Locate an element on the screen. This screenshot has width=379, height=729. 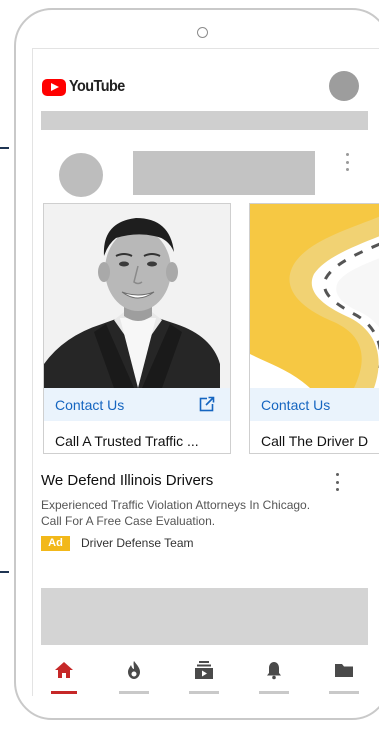
card-title: Call The Driver D is located at coordinates (315, 441).